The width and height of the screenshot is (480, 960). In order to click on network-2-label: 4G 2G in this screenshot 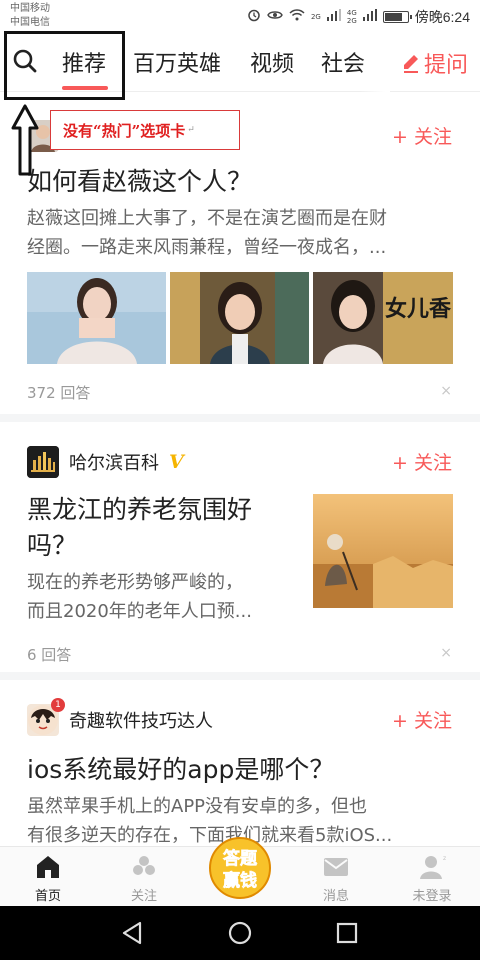, I will do `click(351, 17)`.